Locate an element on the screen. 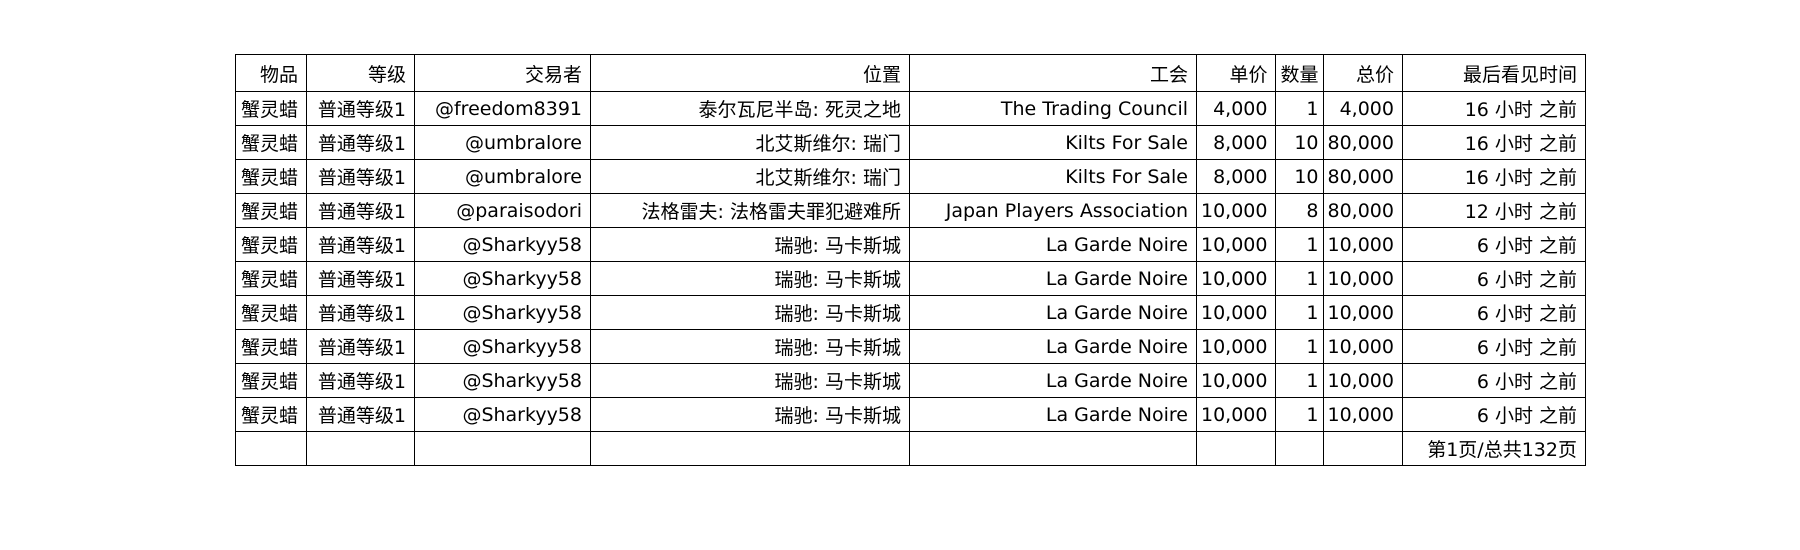 The width and height of the screenshot is (1800, 550). header-unit-price: 单价 is located at coordinates (1236, 73).